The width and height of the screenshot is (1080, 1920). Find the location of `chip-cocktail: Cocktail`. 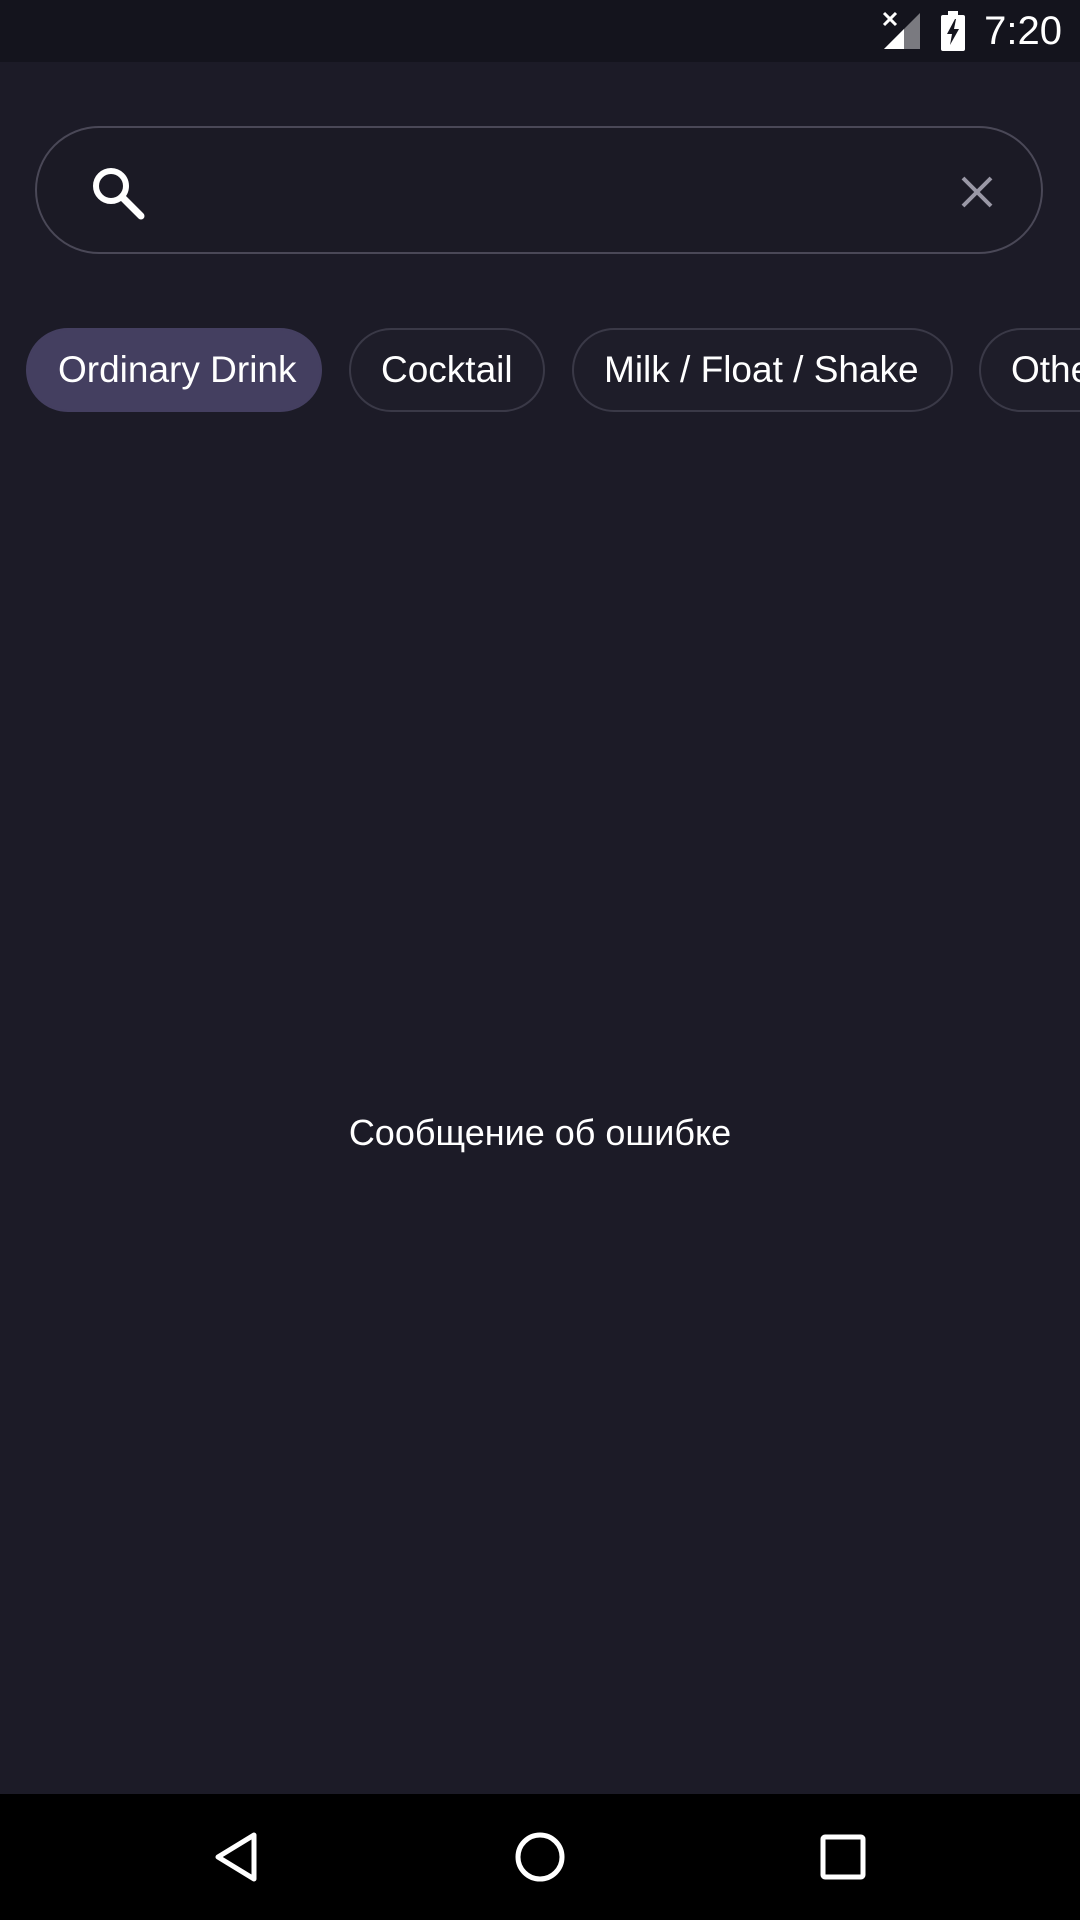

chip-cocktail: Cocktail is located at coordinates (447, 370).